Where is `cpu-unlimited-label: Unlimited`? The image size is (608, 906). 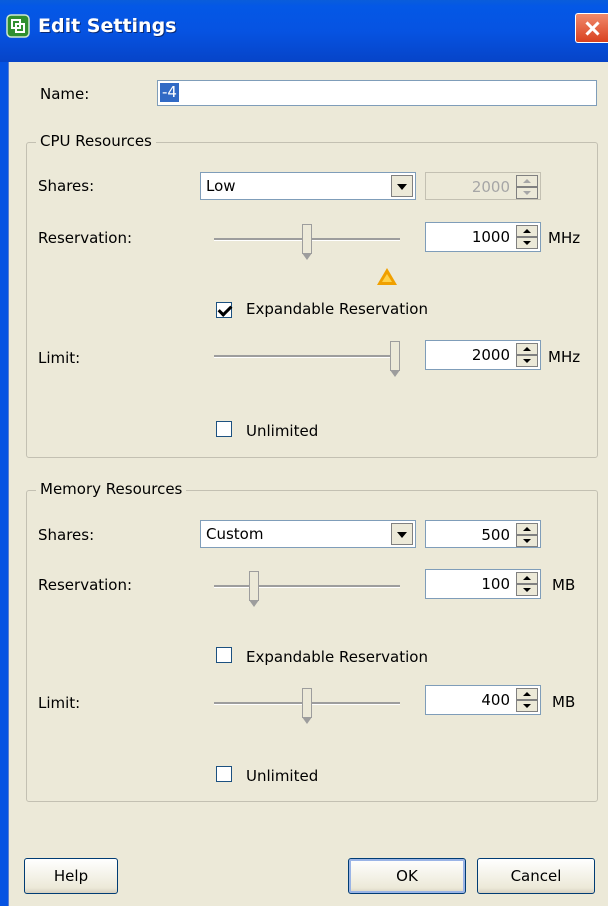
cpu-unlimited-label: Unlimited is located at coordinates (282, 431).